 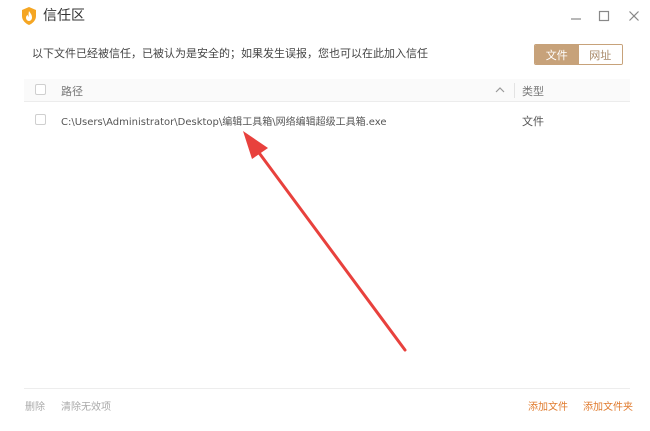 I want to click on shield-flame-icon, so click(x=29, y=16).